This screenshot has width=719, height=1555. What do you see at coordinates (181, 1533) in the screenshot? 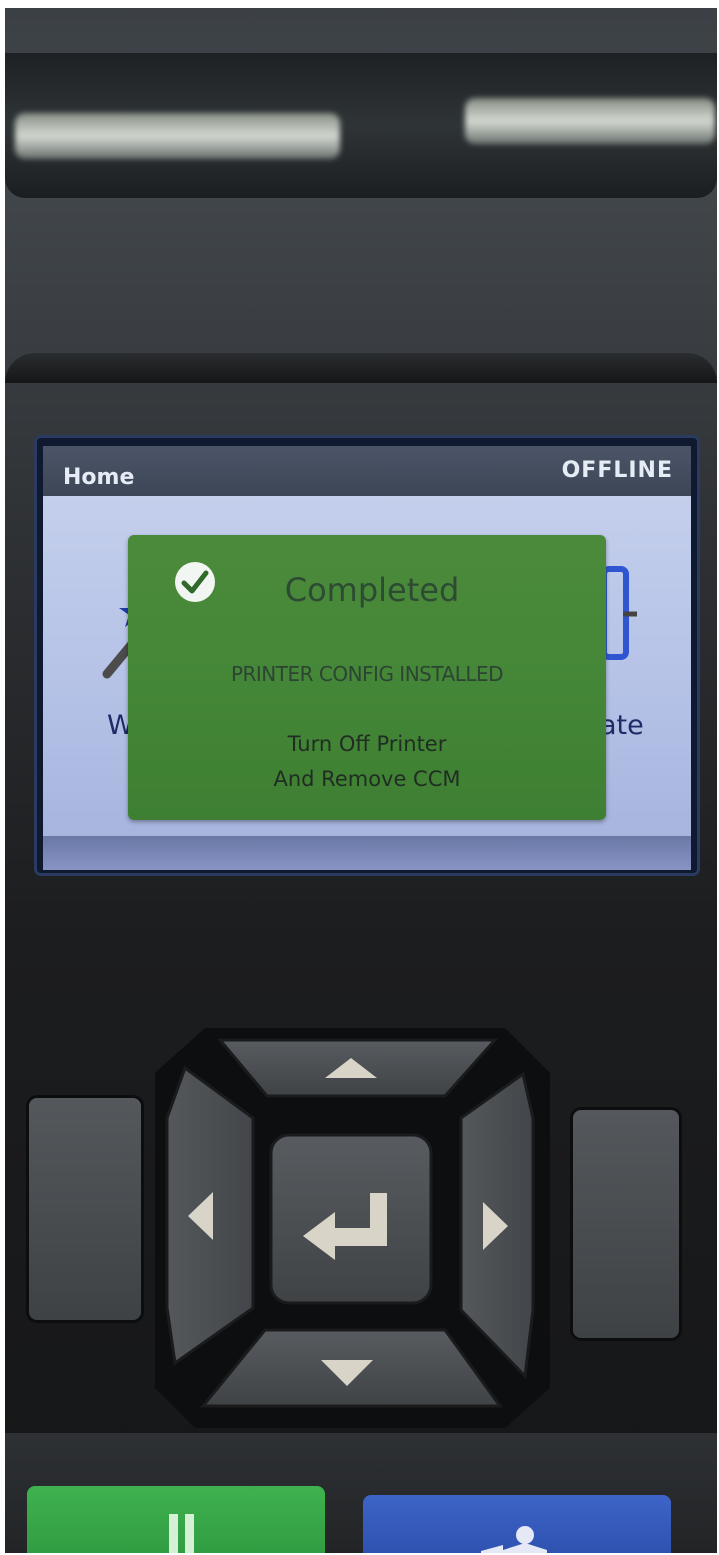
I see `pause-icon` at bounding box center [181, 1533].